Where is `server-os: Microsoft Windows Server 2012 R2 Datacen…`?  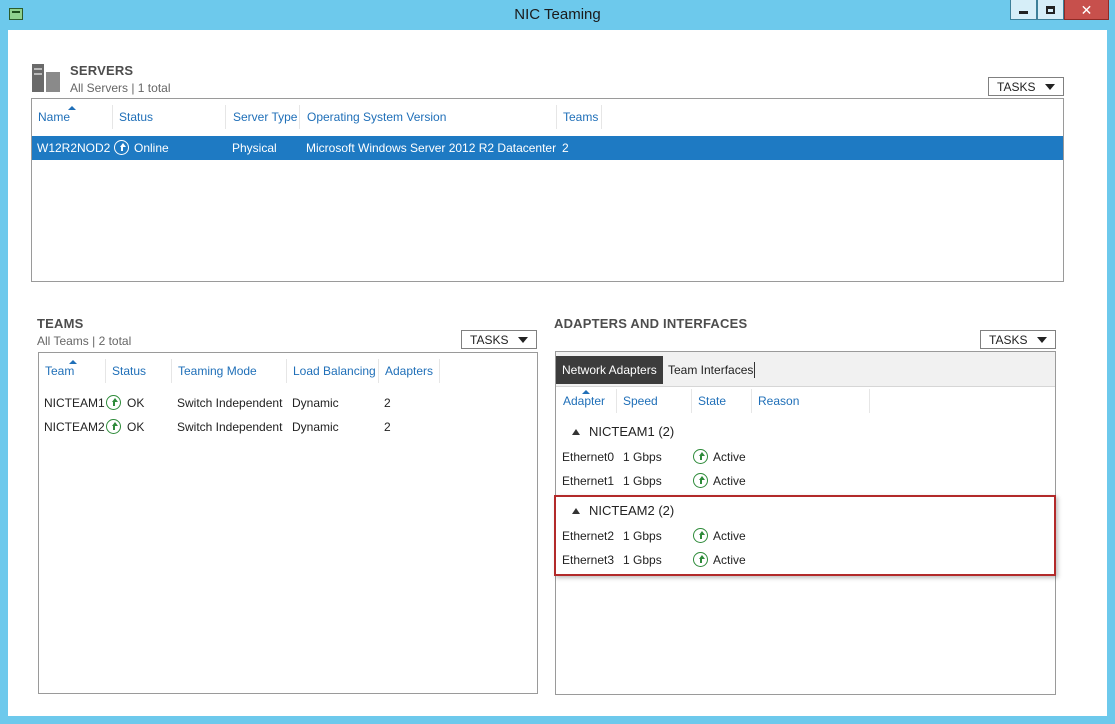 server-os: Microsoft Windows Server 2012 R2 Datacen… is located at coordinates (431, 148).